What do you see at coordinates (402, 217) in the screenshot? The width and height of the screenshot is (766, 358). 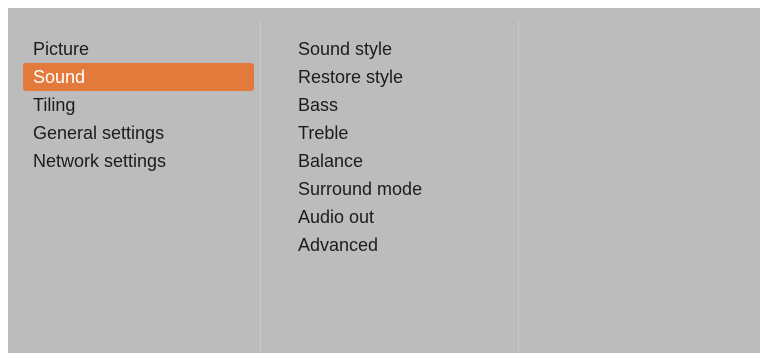 I see `submenu-item-audio-out: Audio out` at bounding box center [402, 217].